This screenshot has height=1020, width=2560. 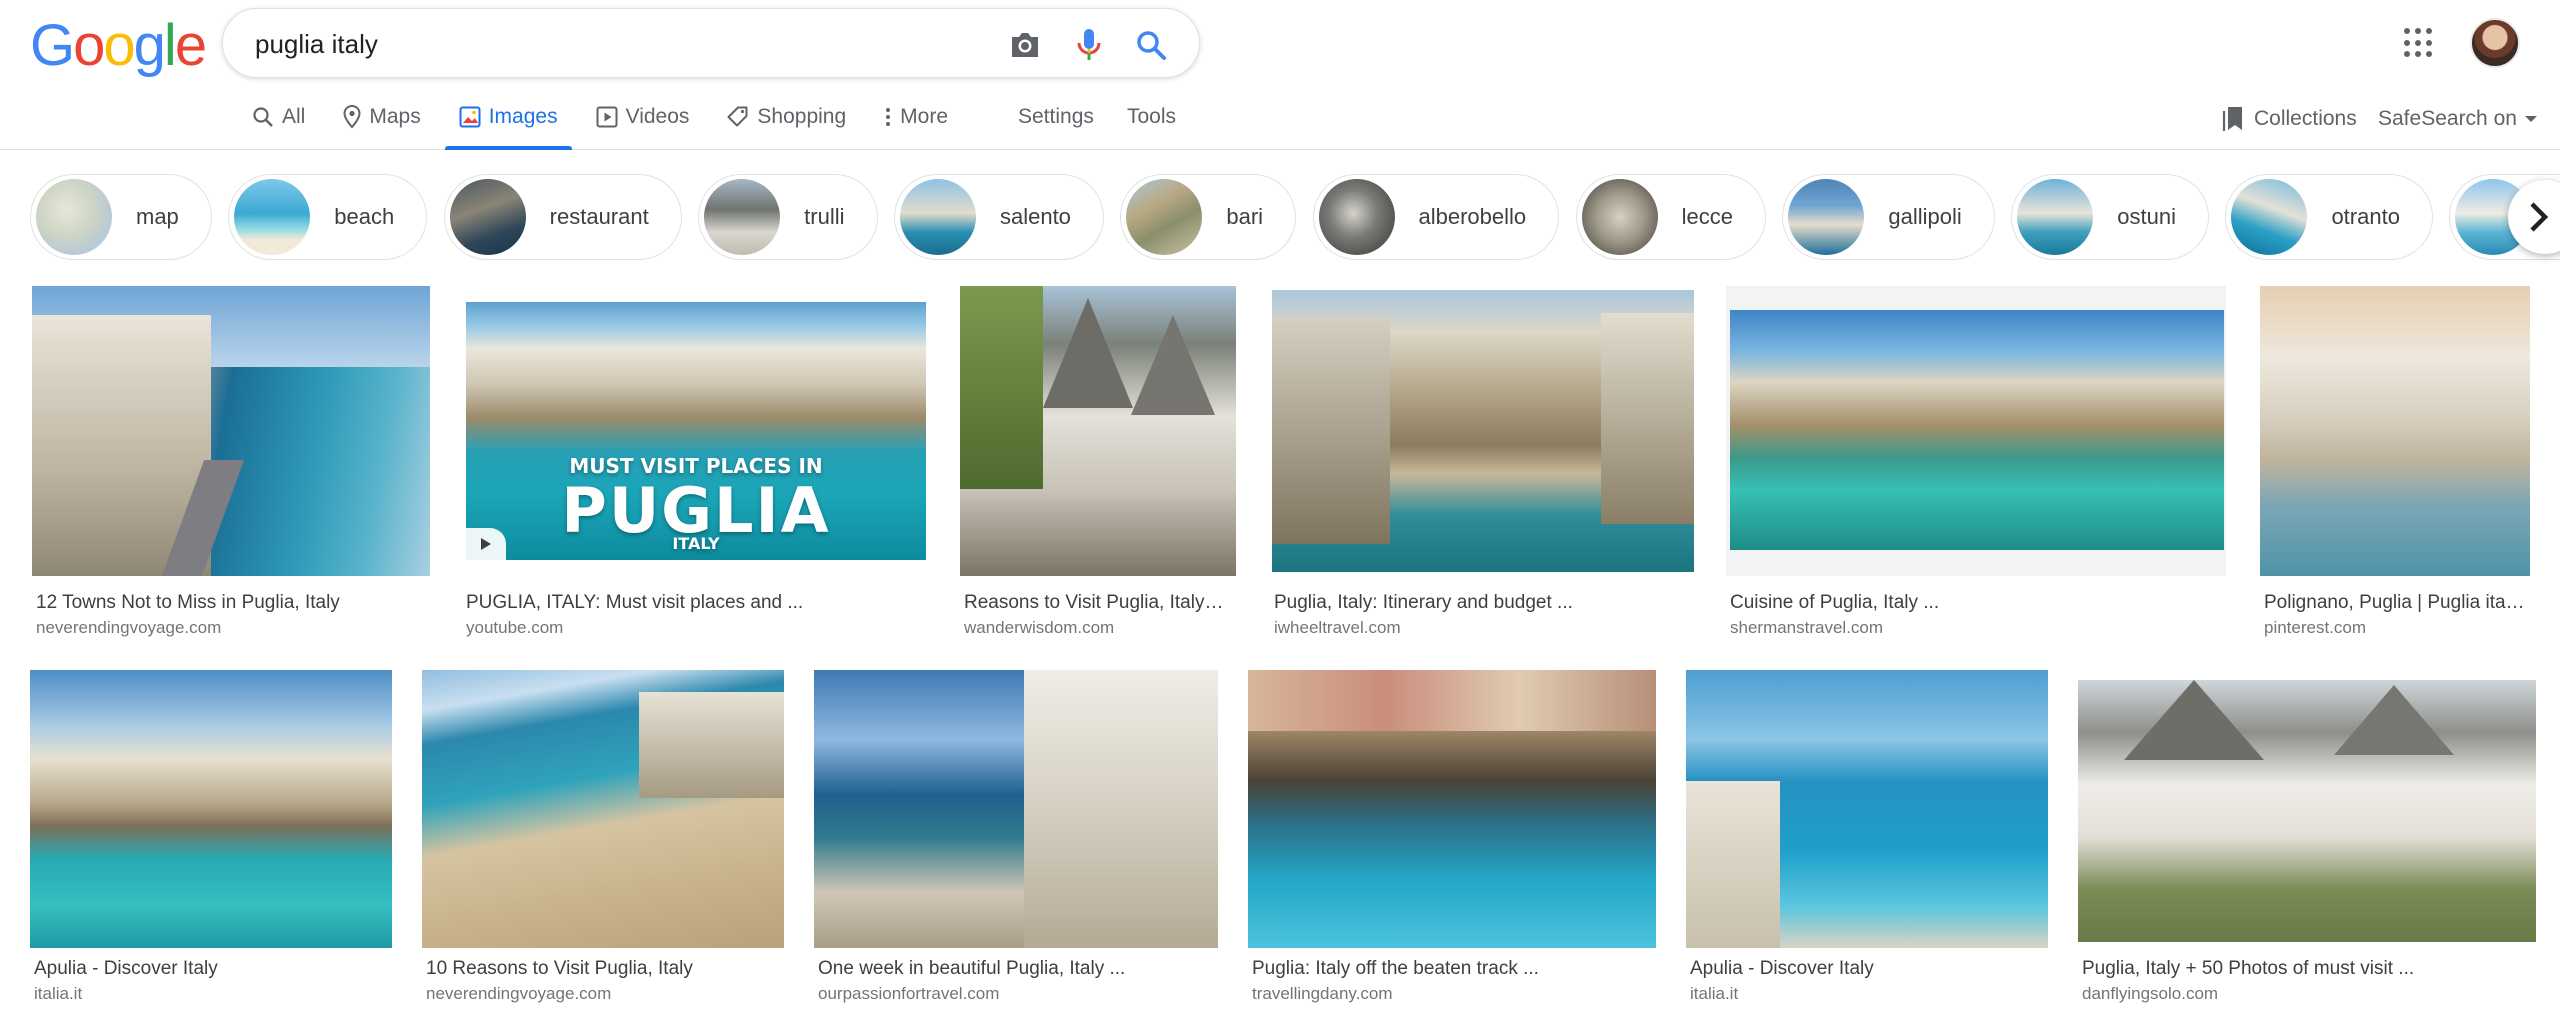 I want to click on apps-grid-icon, so click(x=2419, y=43).